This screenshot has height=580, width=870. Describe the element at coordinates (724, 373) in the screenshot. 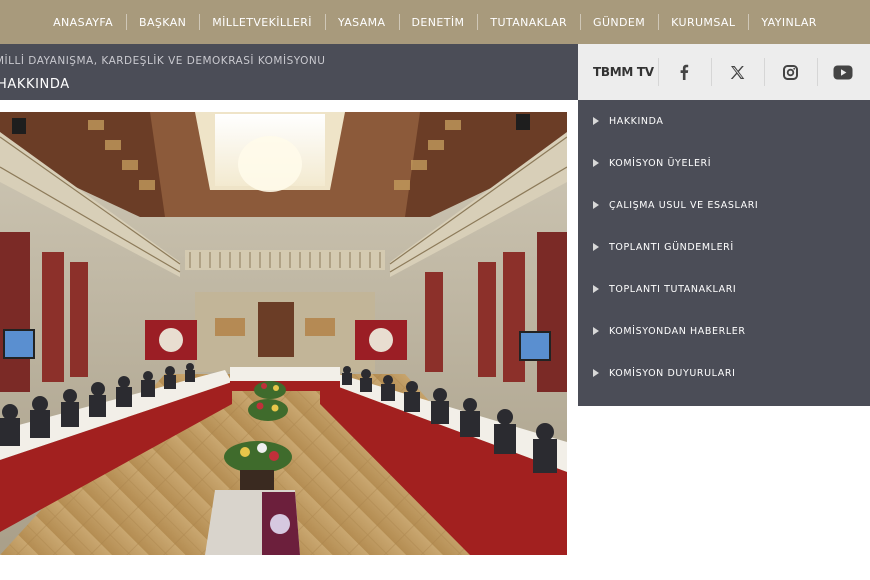

I see `side-menu-item-komisyon-duyurulari: KOMİSYON DUYURULARI` at that location.